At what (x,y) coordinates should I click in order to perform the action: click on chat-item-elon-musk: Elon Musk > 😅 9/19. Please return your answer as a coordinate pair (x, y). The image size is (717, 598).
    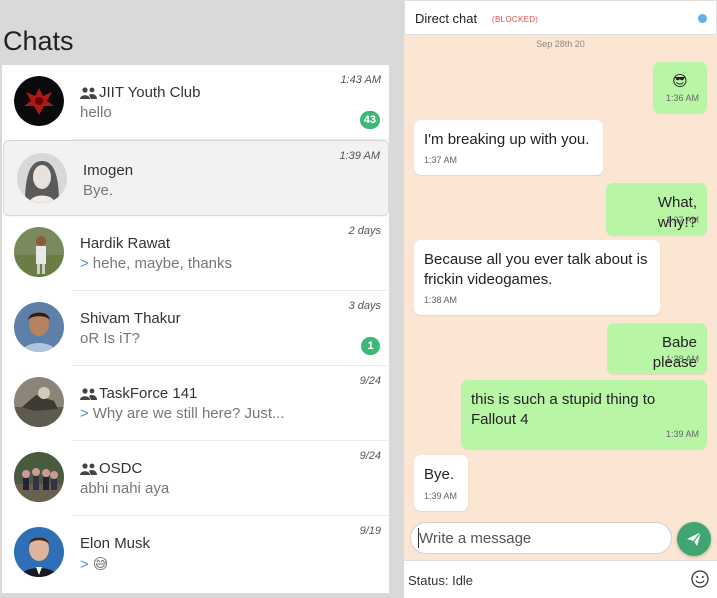
    Looking at the image, I should click on (195, 553).